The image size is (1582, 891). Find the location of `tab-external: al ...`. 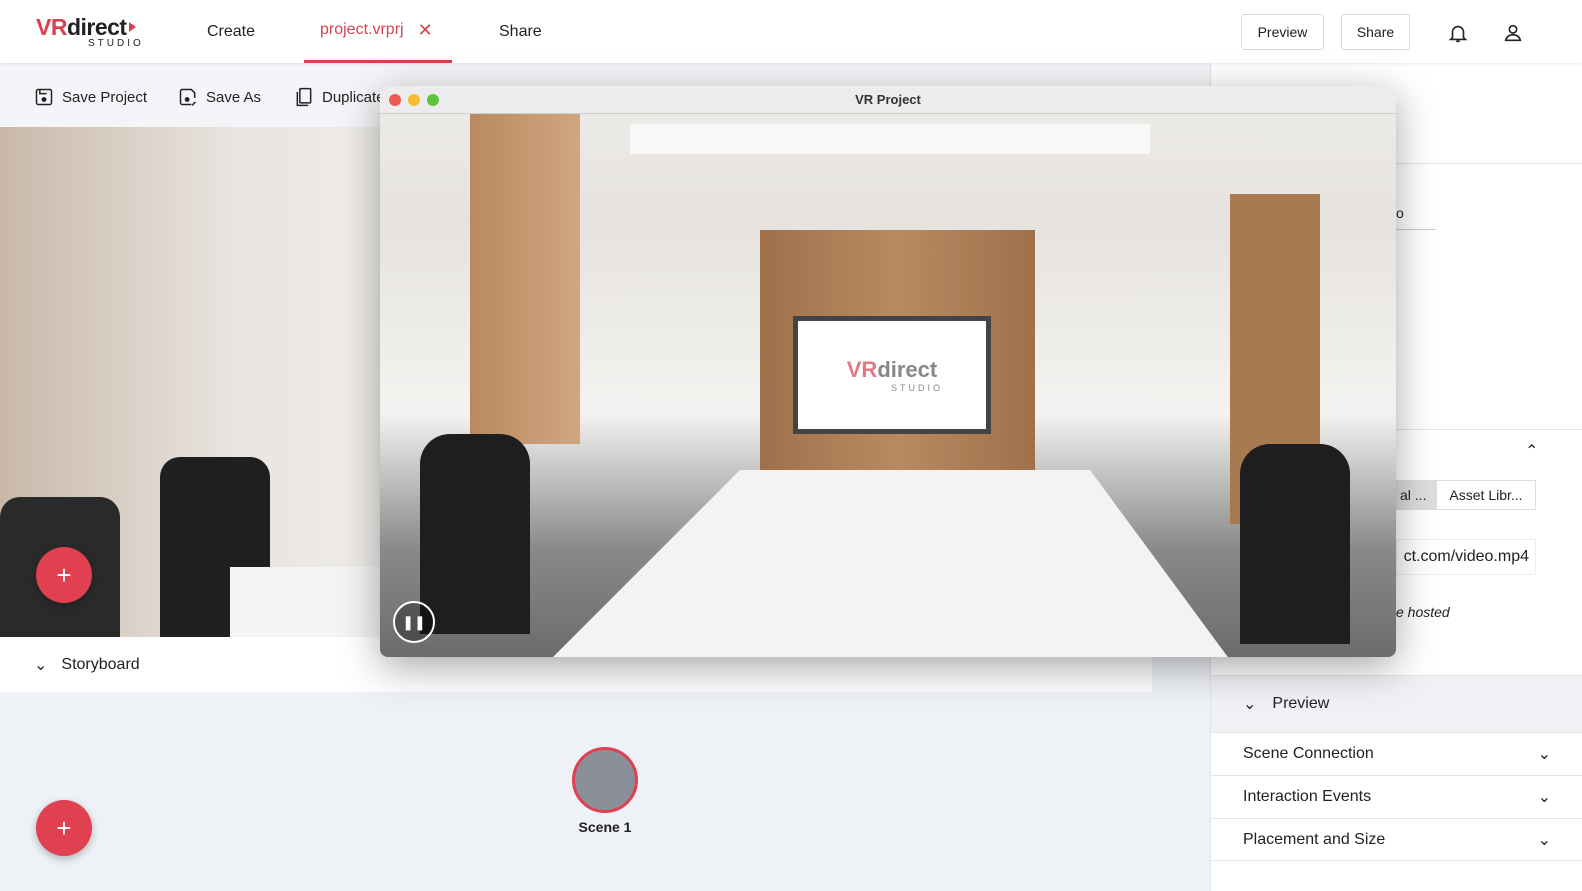

tab-external: al ... is located at coordinates (1416, 495).